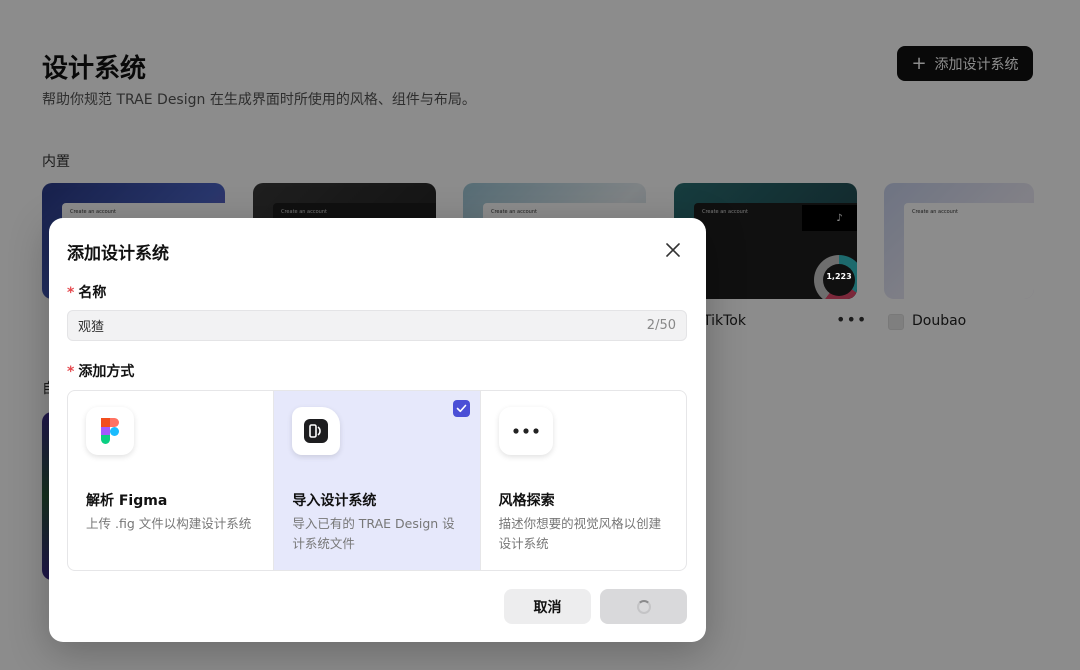 This screenshot has width=1080, height=670. I want to click on import-file-icon, so click(316, 431).